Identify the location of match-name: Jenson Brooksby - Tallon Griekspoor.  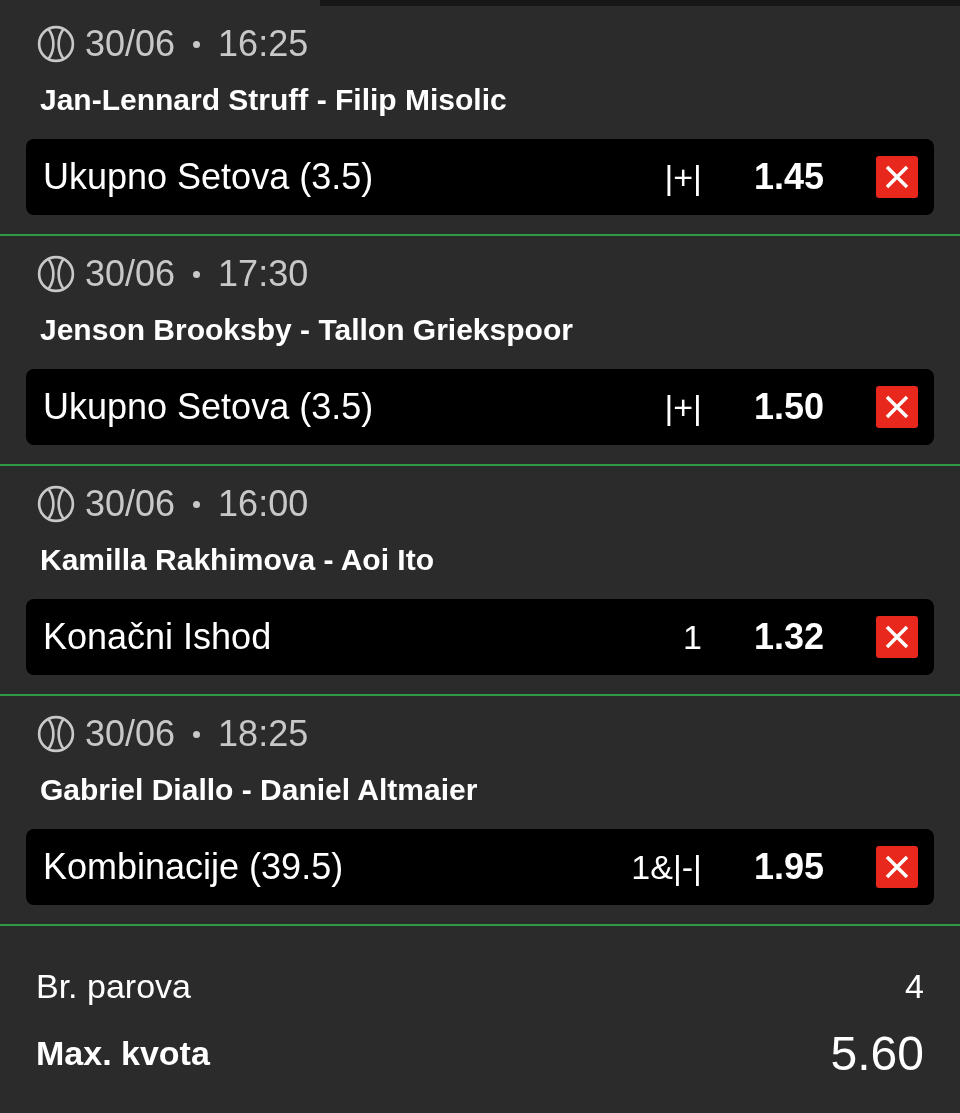
(307, 330).